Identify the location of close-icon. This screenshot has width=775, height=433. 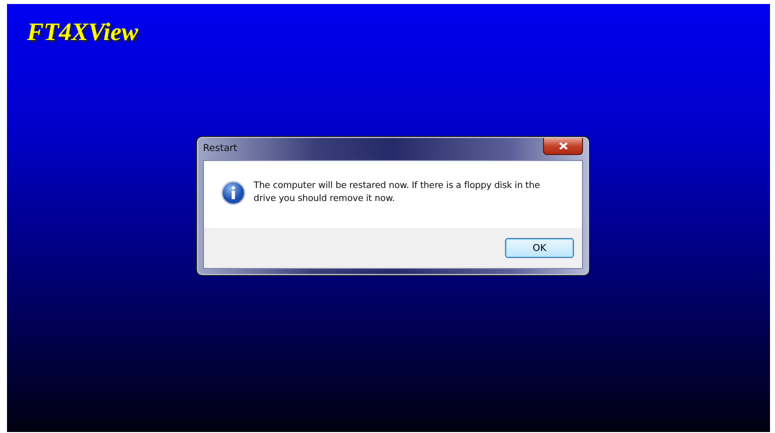
(563, 146).